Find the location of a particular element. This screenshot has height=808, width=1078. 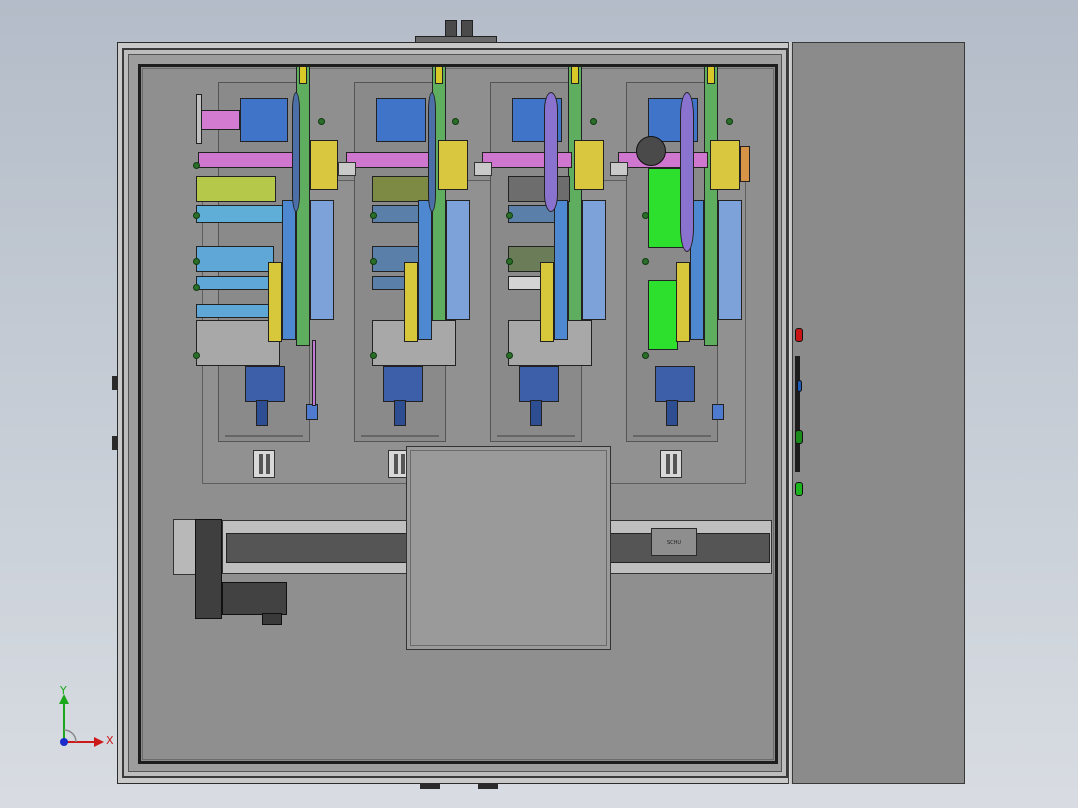

orange-gear is located at coordinates (745, 164).